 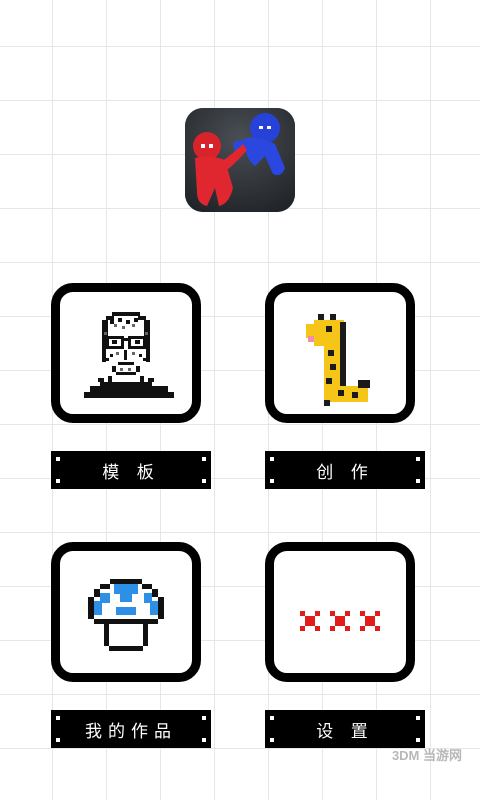 I want to click on settings-button: 设 置, so click(x=345, y=729).